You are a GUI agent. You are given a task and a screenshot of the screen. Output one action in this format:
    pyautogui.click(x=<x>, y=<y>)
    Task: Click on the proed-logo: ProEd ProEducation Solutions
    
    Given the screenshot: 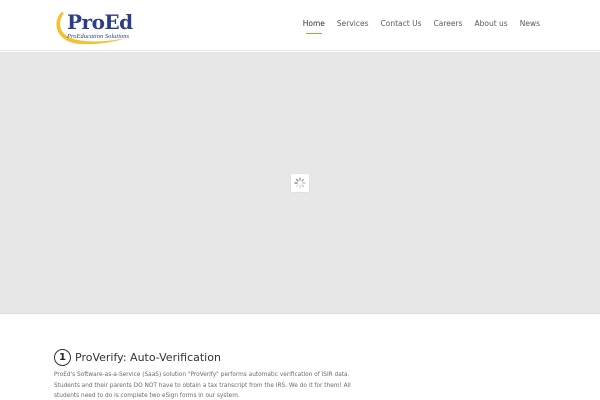 What is the action you would take?
    pyautogui.click(x=92, y=27)
    